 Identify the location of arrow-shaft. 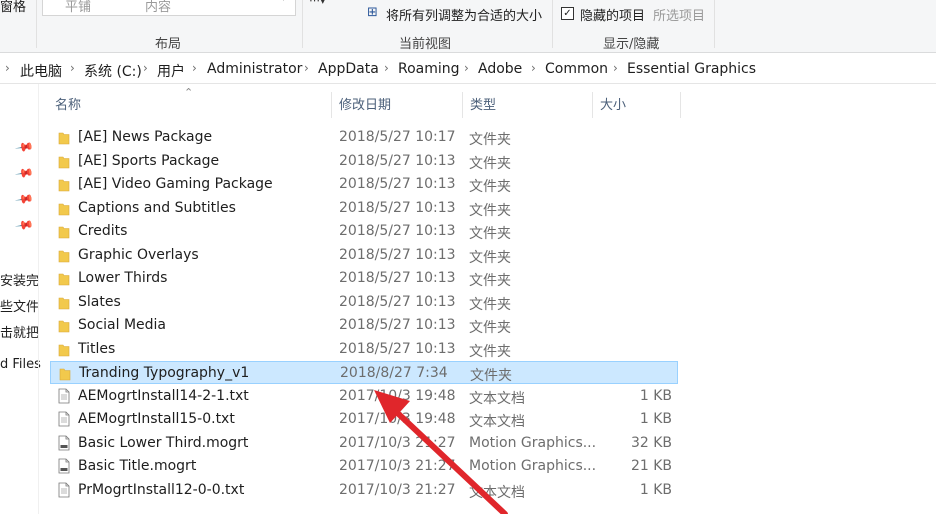
(447, 458).